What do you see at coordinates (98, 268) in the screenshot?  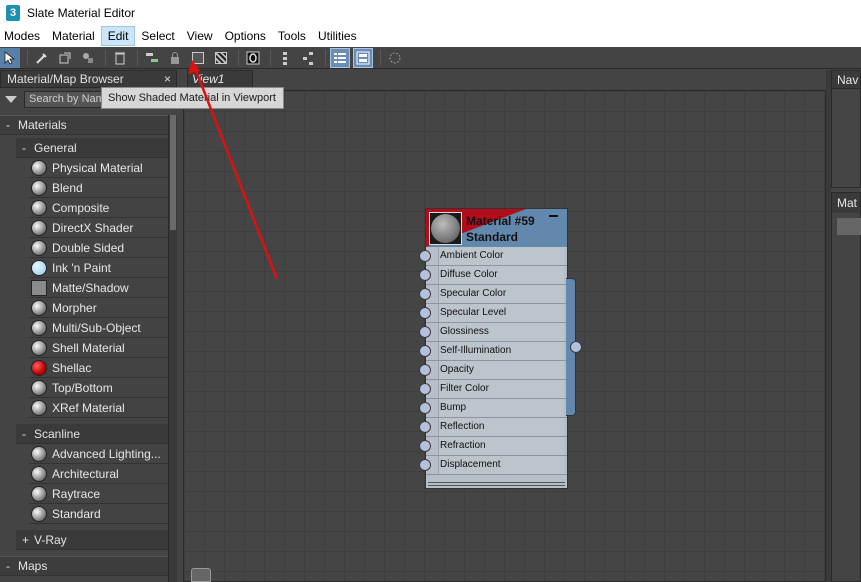 I see `material-item-ink-n-paint: Ink 'n Paint` at bounding box center [98, 268].